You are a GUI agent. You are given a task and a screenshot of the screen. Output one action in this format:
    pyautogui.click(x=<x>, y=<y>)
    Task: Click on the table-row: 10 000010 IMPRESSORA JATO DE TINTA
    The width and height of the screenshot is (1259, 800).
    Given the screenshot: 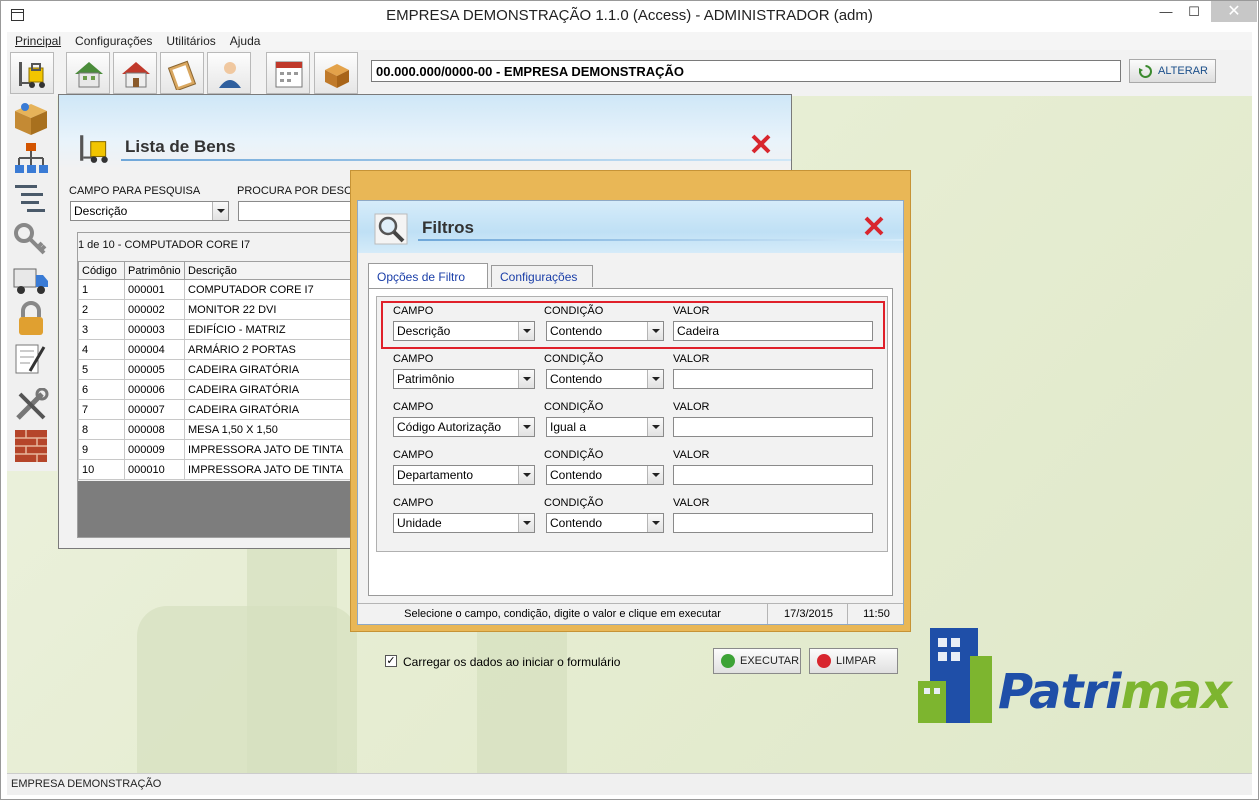 What is the action you would take?
    pyautogui.click(x=223, y=469)
    